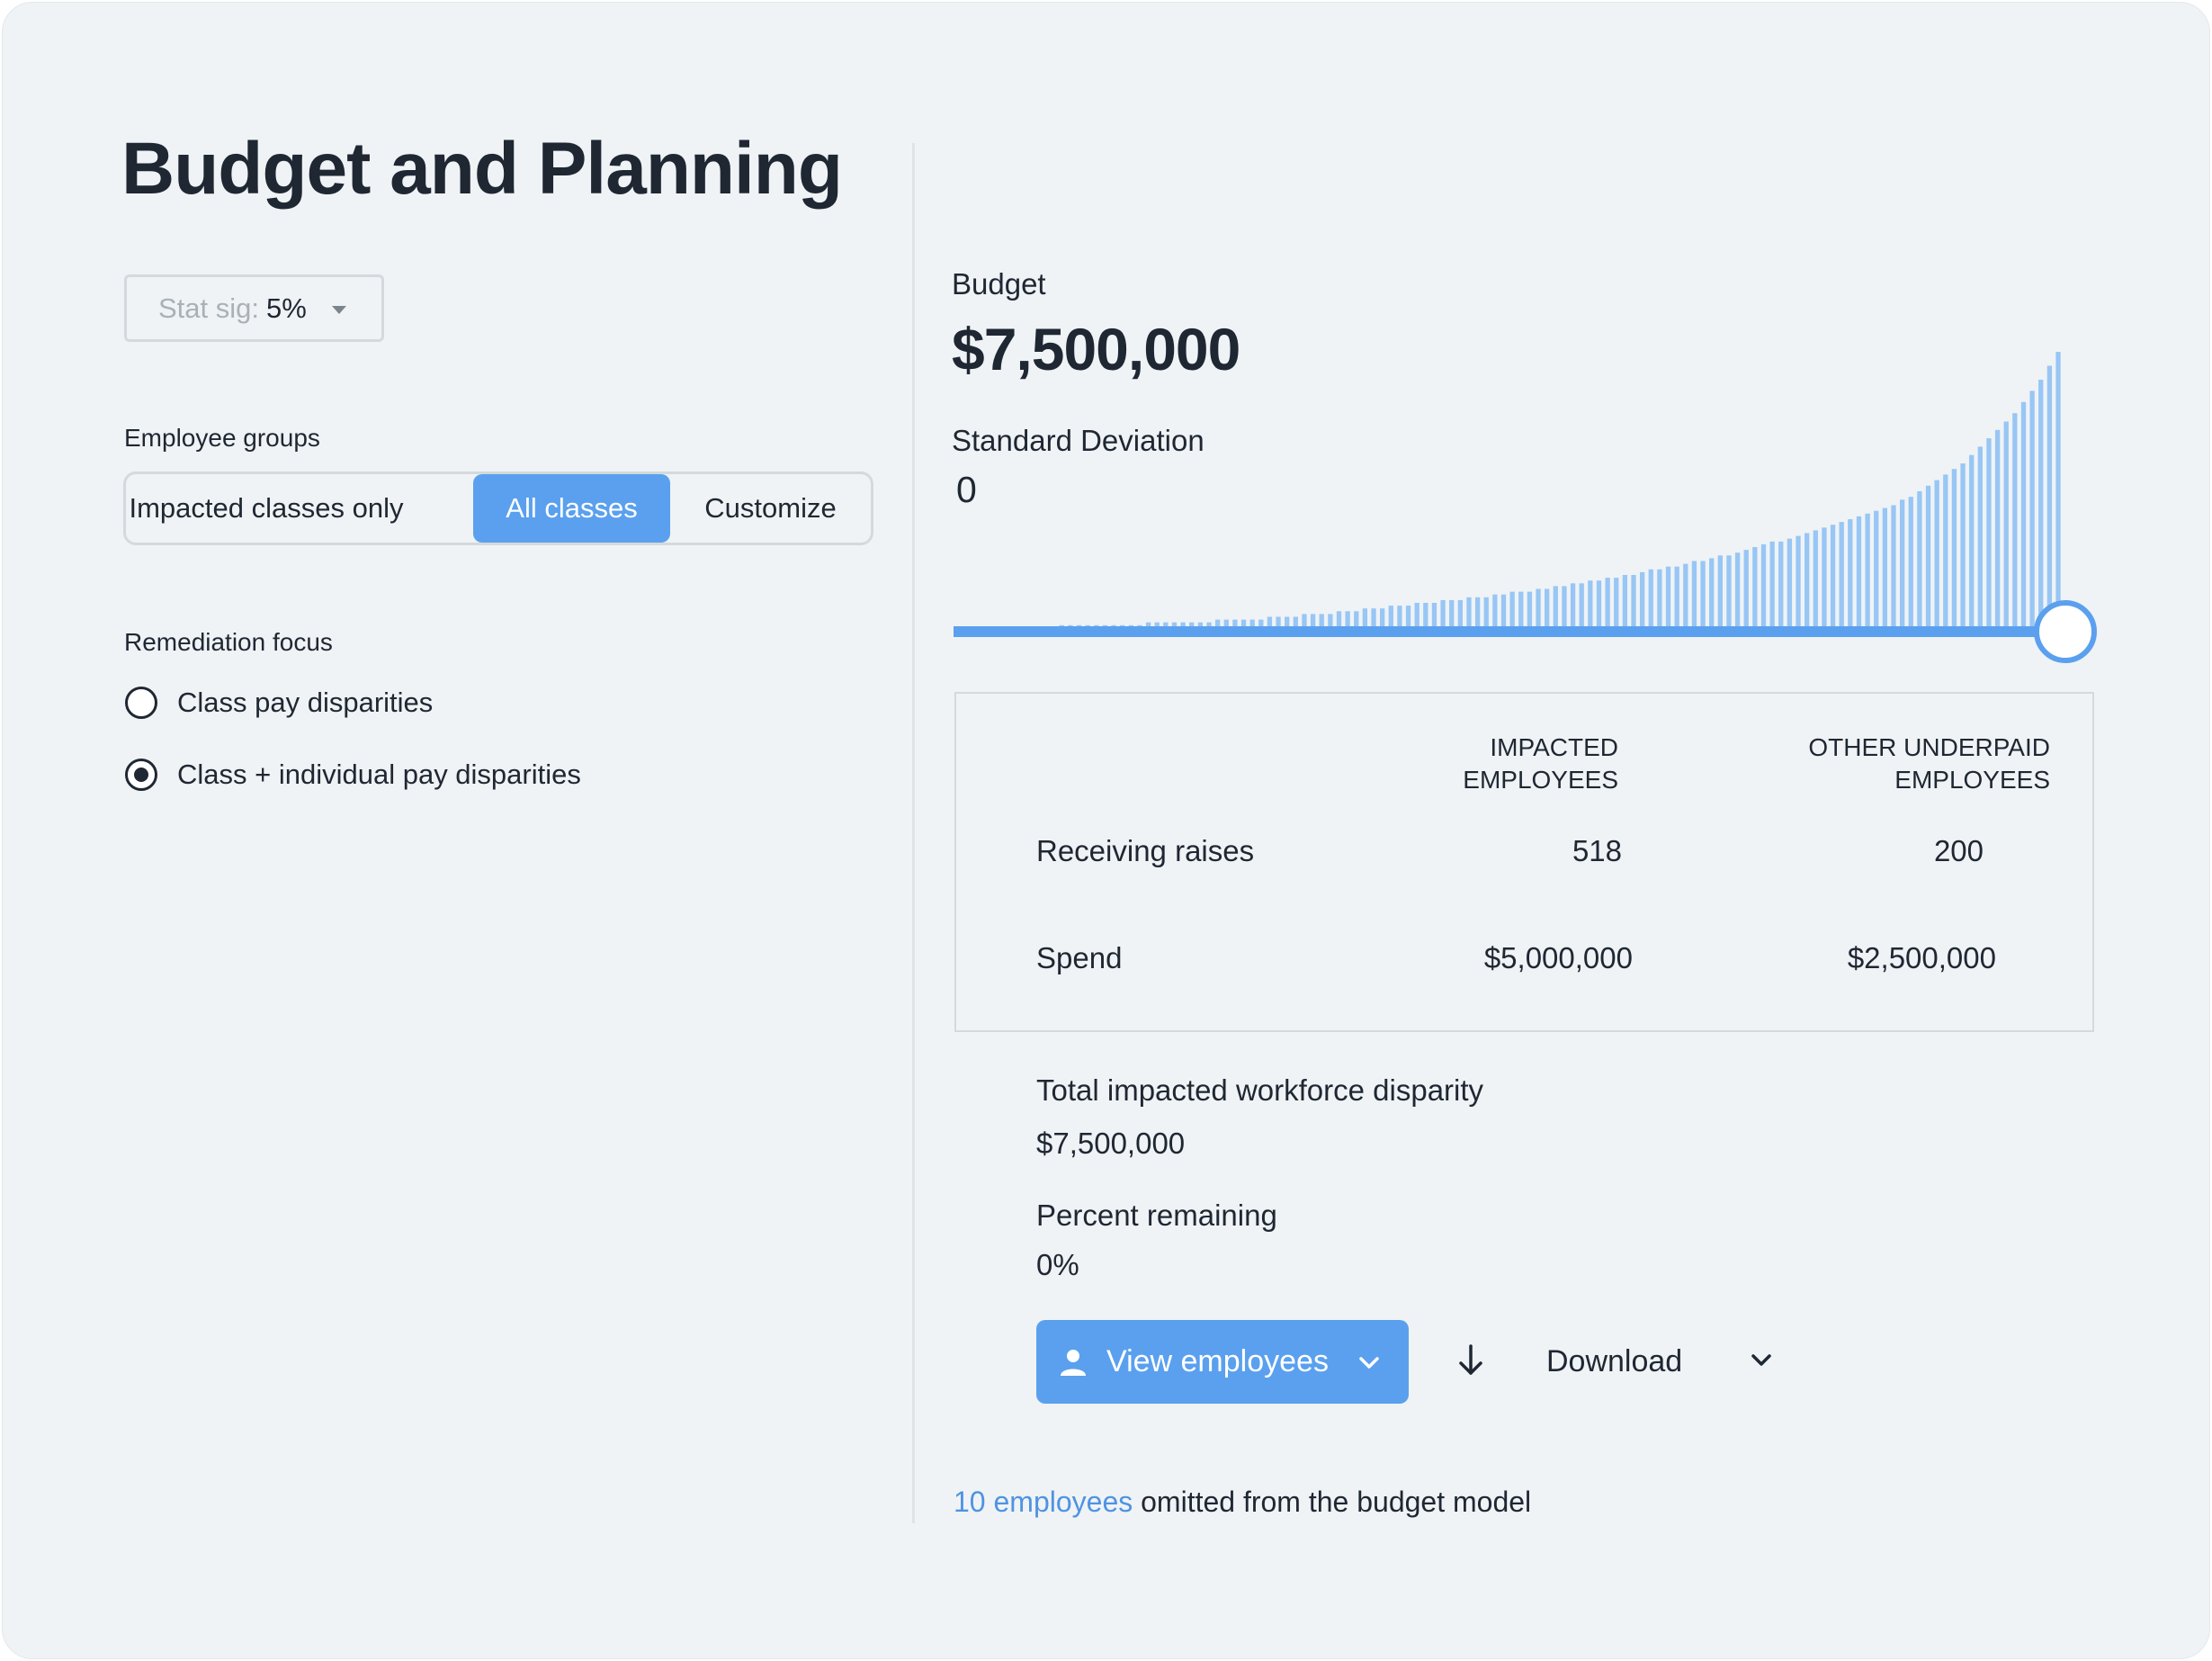 Image resolution: width=2212 pixels, height=1661 pixels. I want to click on disparity-value: $7,500,000, so click(1111, 1143).